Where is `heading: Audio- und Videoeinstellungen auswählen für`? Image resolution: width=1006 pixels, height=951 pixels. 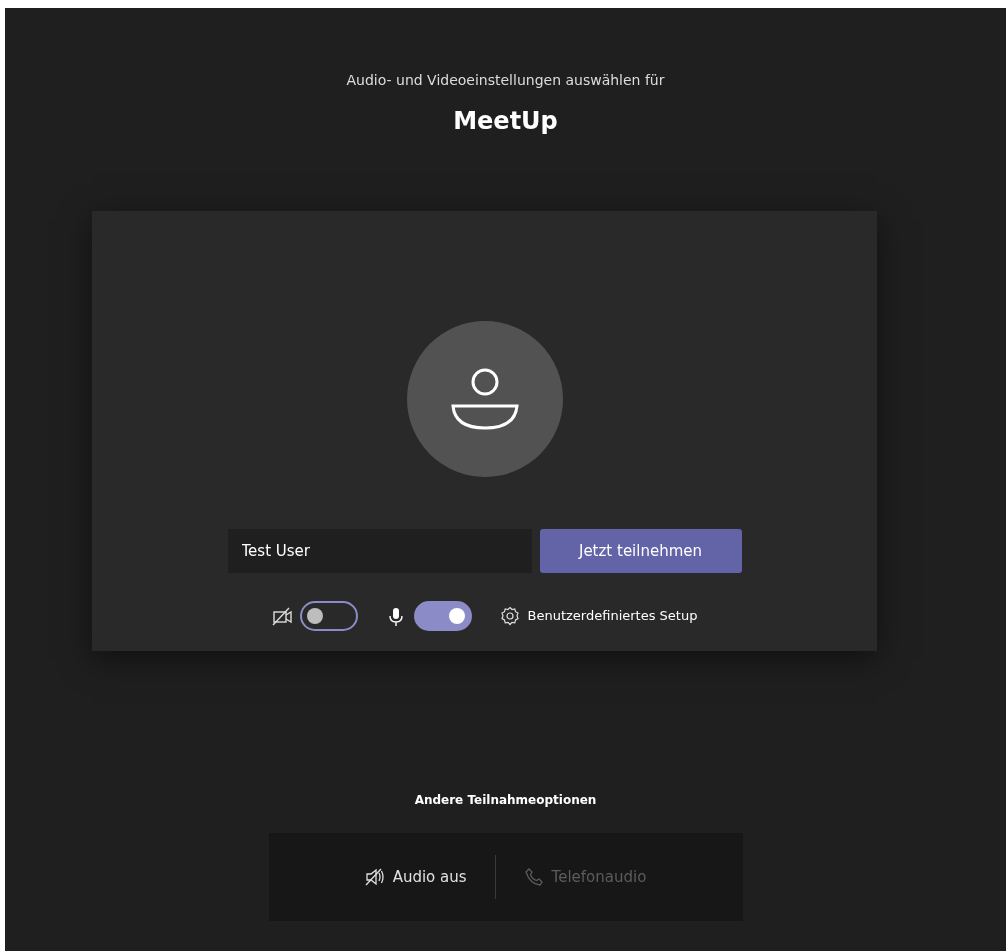
heading: Audio- und Videoeinstellungen auswählen für is located at coordinates (505, 80).